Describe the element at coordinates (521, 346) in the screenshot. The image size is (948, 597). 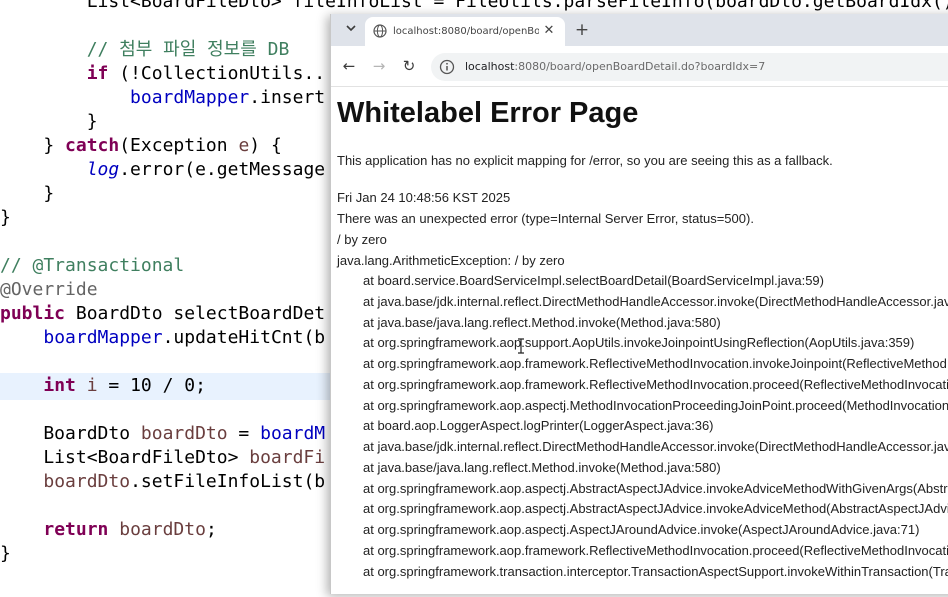
I see `text-cursor-icon` at that location.